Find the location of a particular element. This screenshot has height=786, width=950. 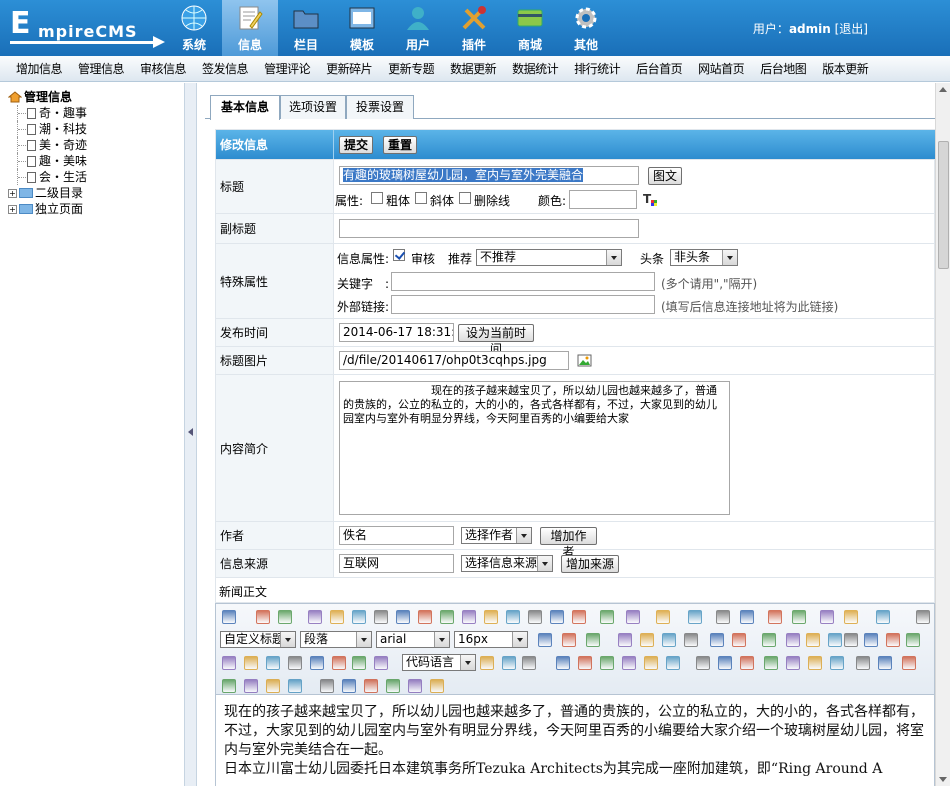

subtitle-input is located at coordinates (489, 228).